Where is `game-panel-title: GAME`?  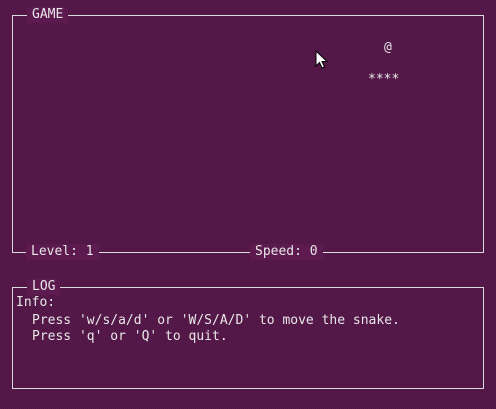
game-panel-title: GAME is located at coordinates (48, 15).